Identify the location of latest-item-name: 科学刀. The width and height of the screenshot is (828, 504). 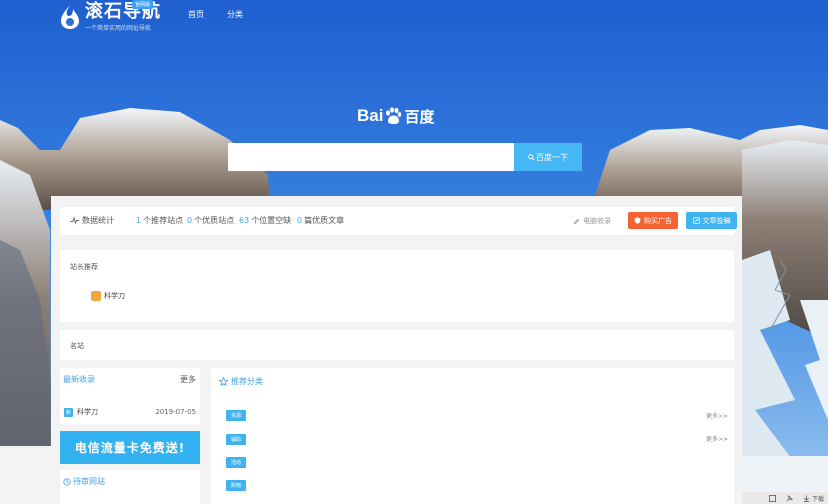
(88, 412).